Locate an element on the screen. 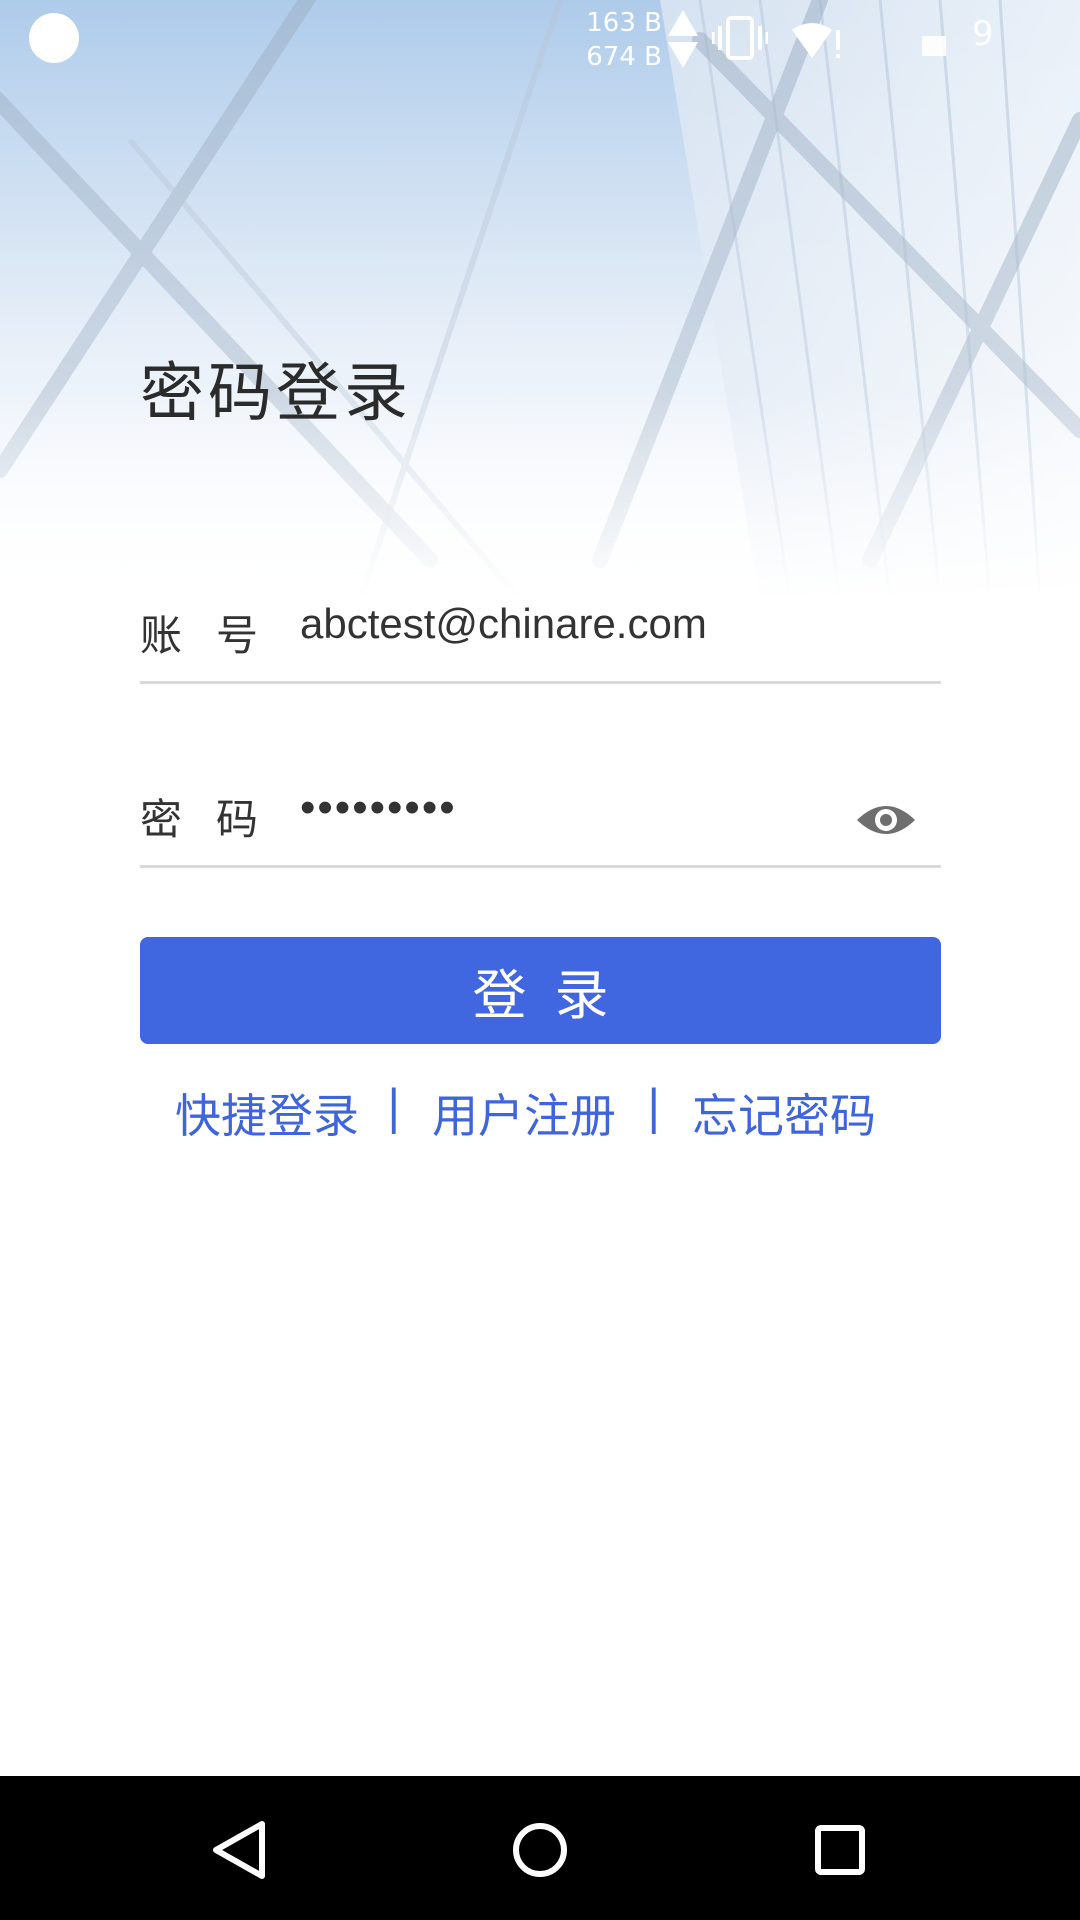 This screenshot has width=1080, height=1920. back-triangle-icon is located at coordinates (240, 1850).